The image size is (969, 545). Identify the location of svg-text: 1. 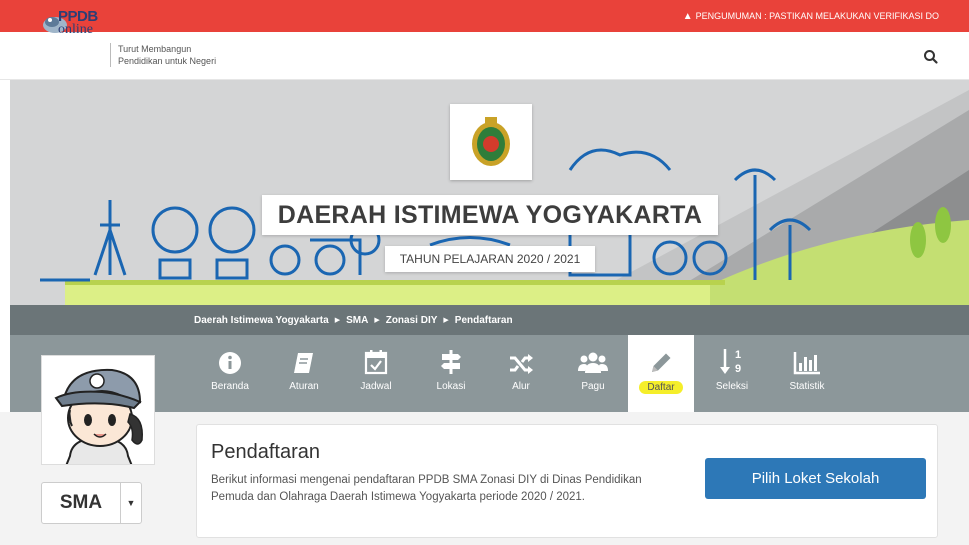
(738, 355).